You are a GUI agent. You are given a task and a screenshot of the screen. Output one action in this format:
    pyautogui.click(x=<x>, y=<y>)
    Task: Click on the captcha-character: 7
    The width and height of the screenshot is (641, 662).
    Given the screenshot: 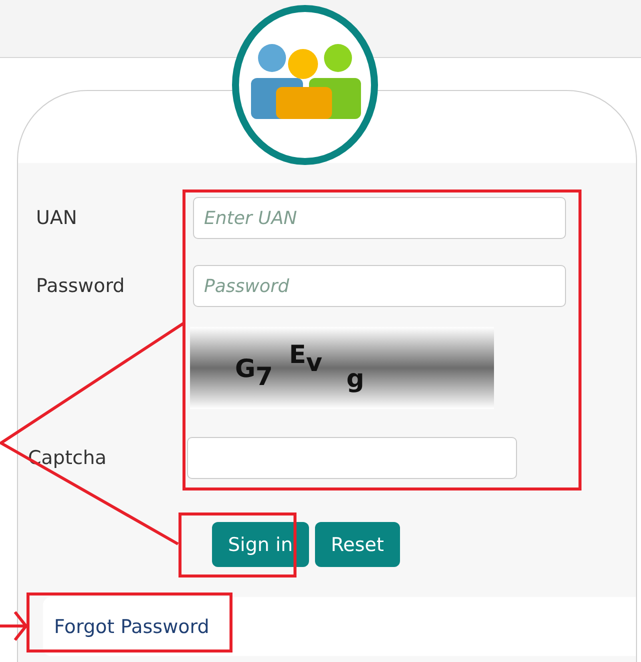 What is the action you would take?
    pyautogui.click(x=264, y=376)
    